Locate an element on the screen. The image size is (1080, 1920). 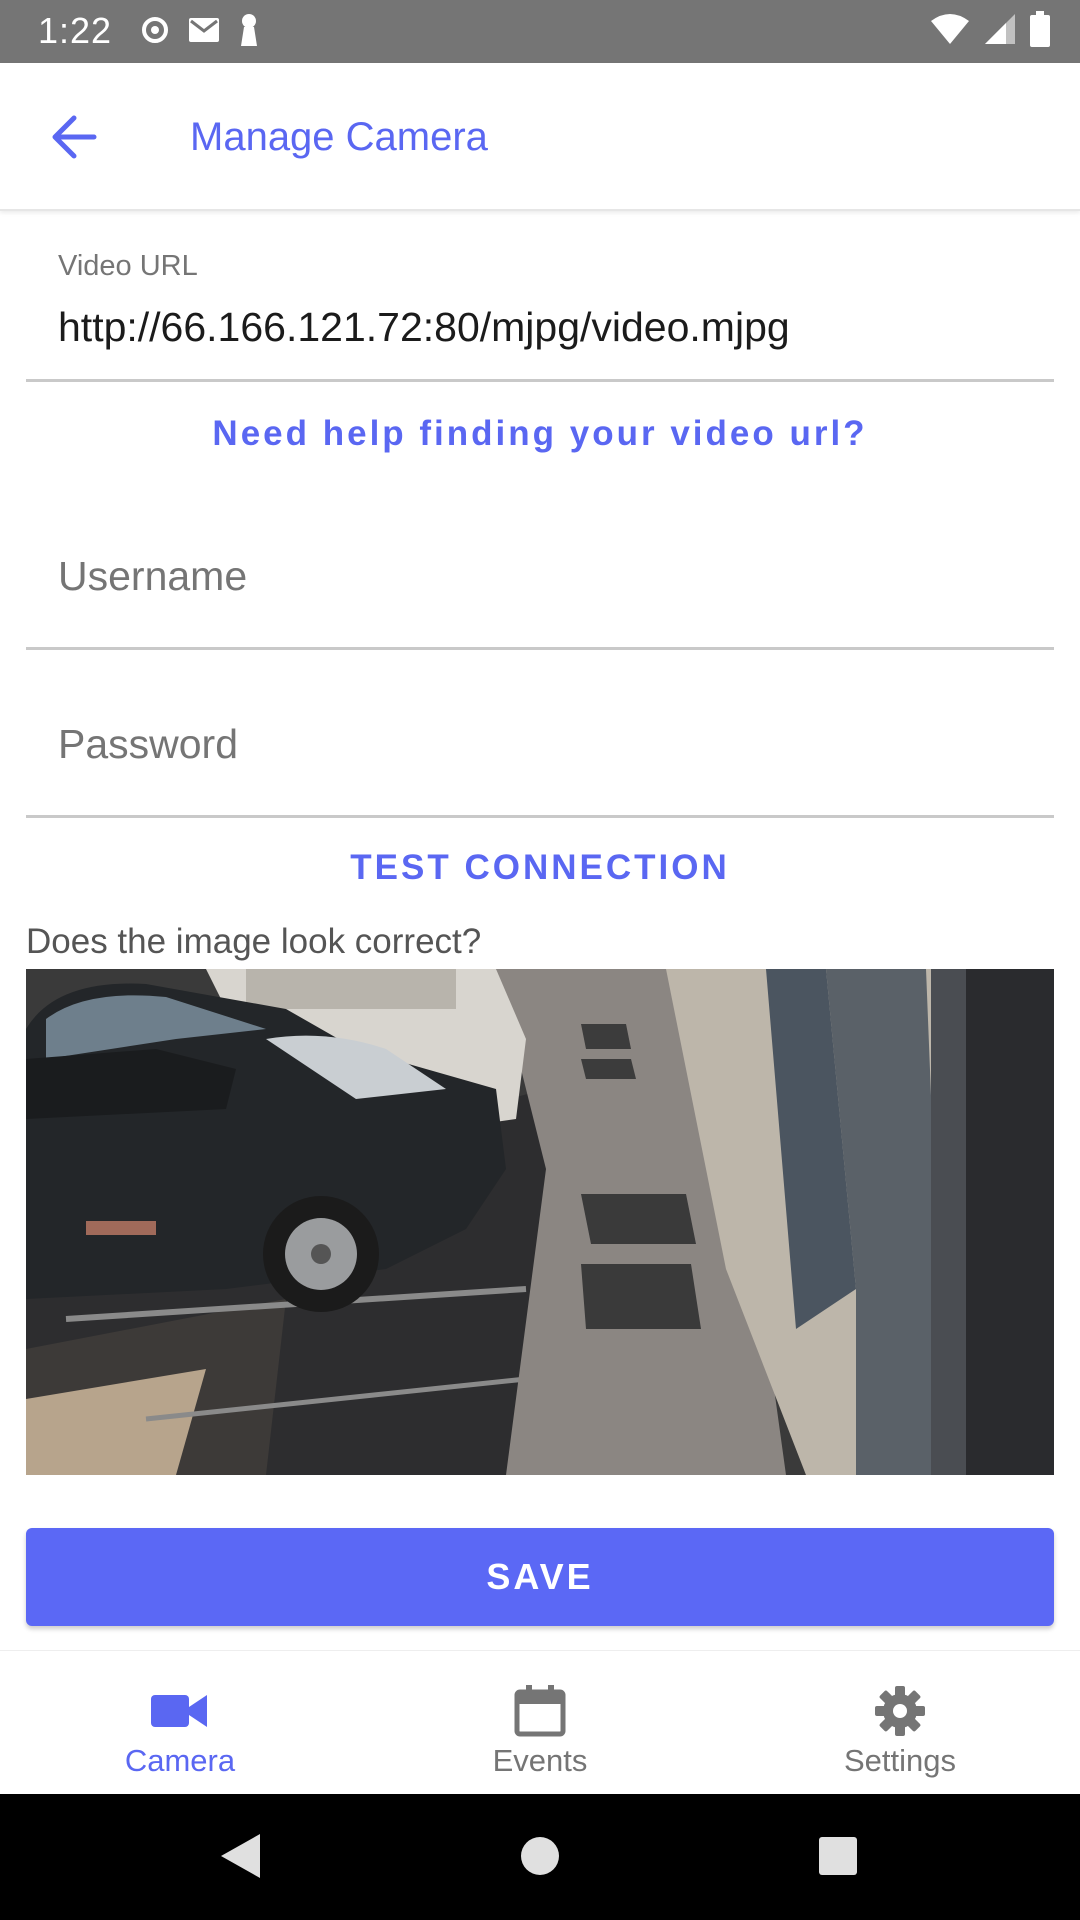
nav-settings: Settings is located at coordinates (900, 1723).